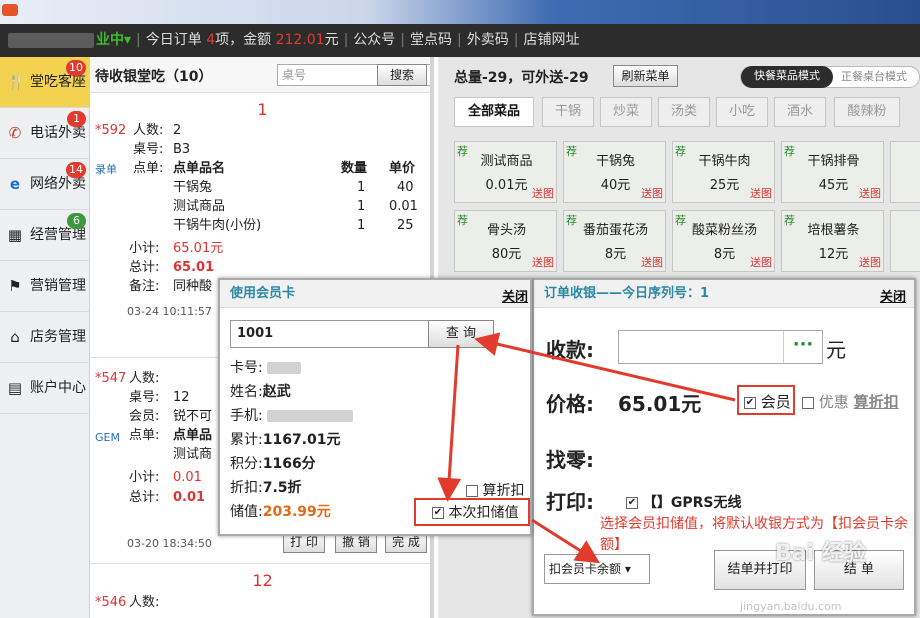 The width and height of the screenshot is (920, 618). I want to click on payment-method-select: 扣会员卡余额 ▾, so click(597, 569).